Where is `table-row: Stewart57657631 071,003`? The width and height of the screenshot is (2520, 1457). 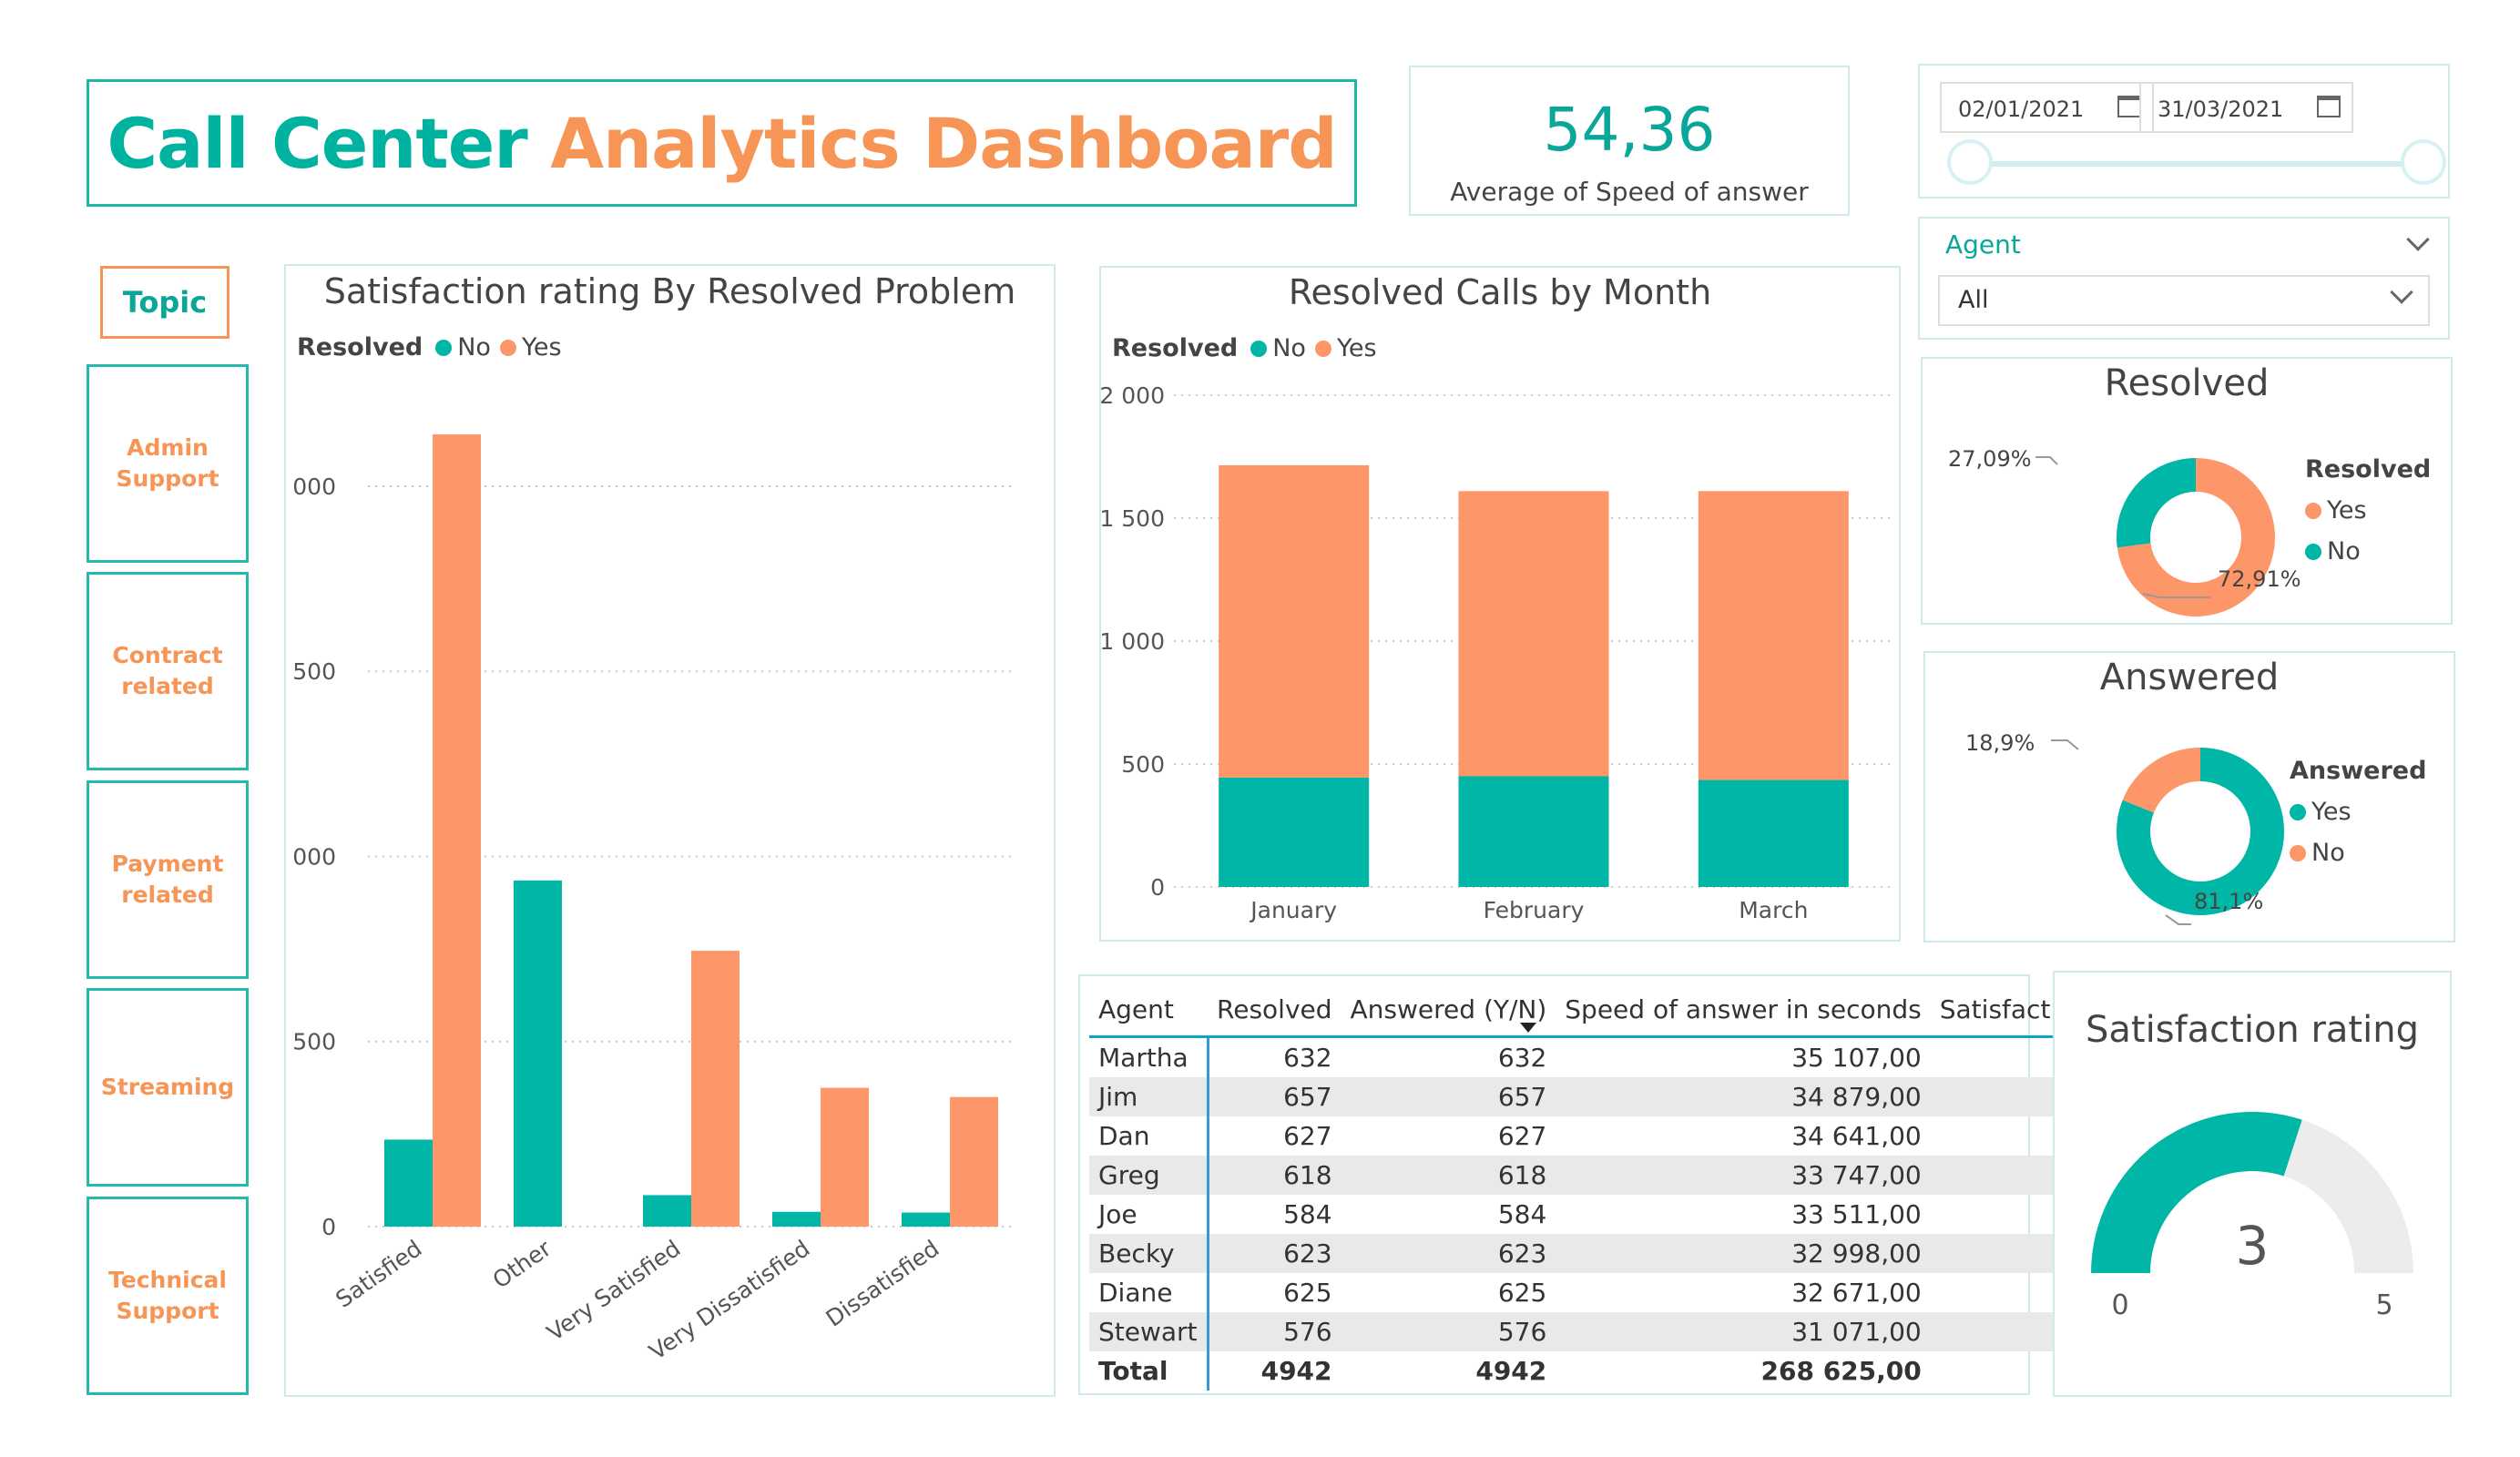 table-row: Stewart57657631 071,003 is located at coordinates (1594, 1331).